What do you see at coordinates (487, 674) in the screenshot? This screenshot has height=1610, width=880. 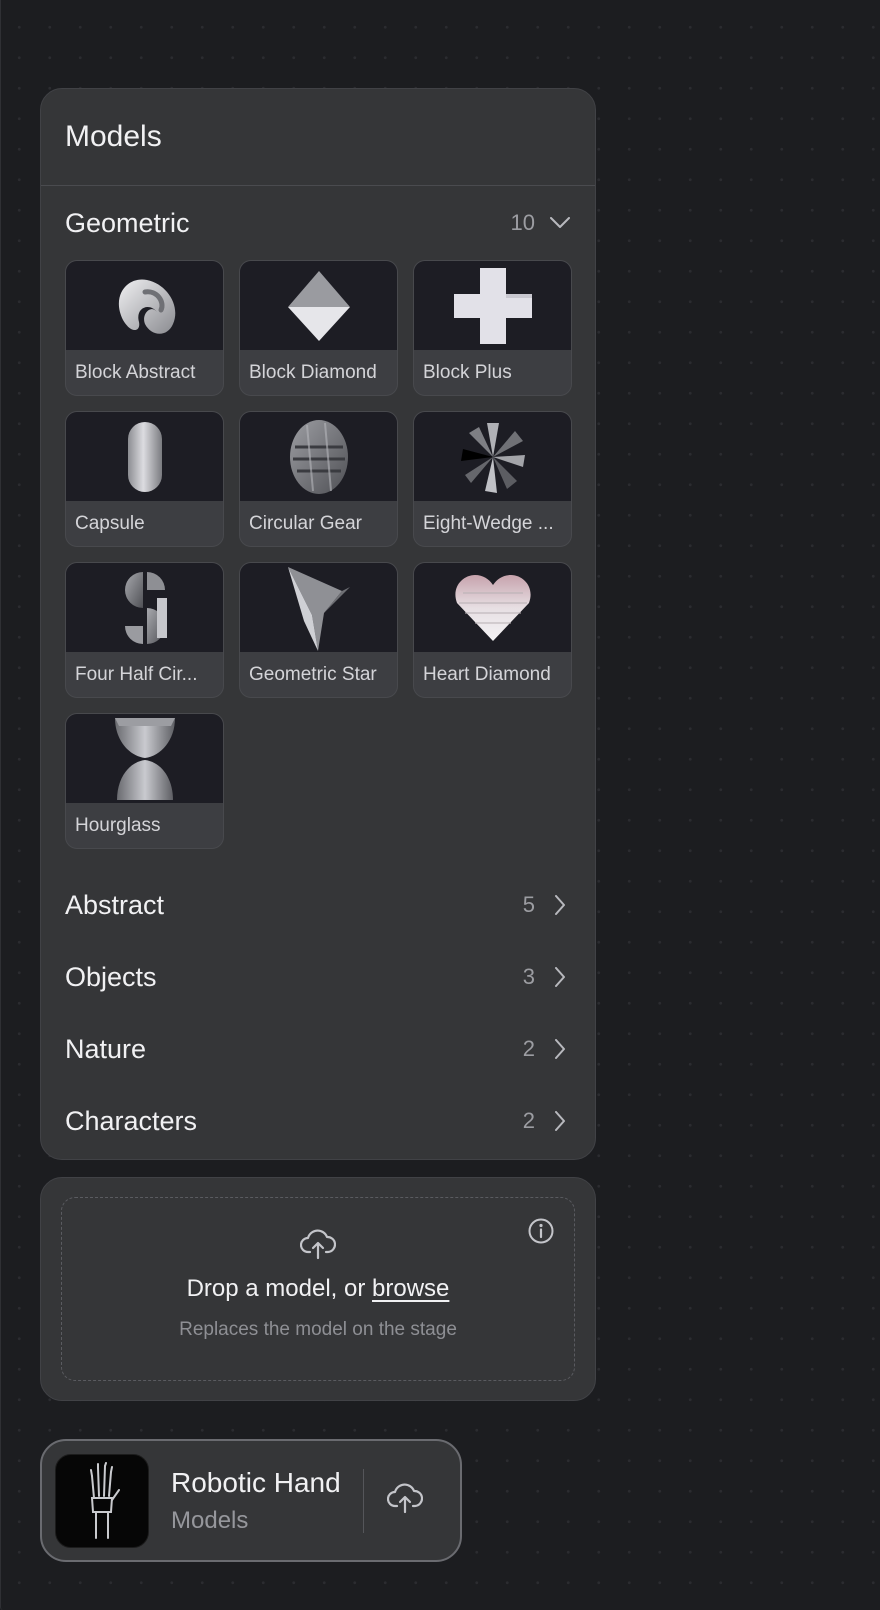 I see `model-label: Heart Diamond` at bounding box center [487, 674].